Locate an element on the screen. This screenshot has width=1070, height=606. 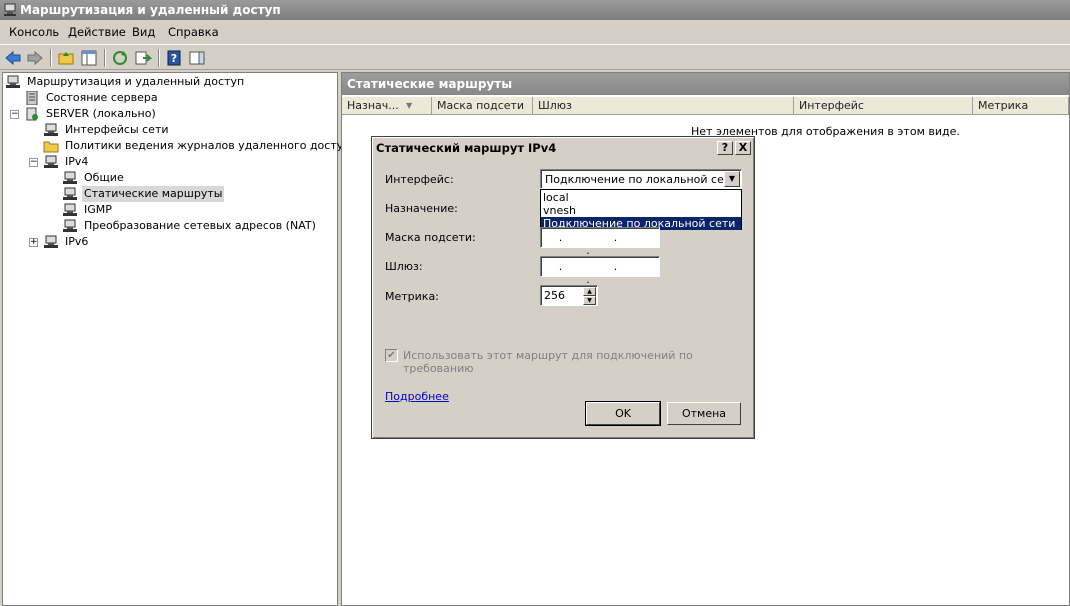
spin-up-icon: ▲ is located at coordinates (589, 291).